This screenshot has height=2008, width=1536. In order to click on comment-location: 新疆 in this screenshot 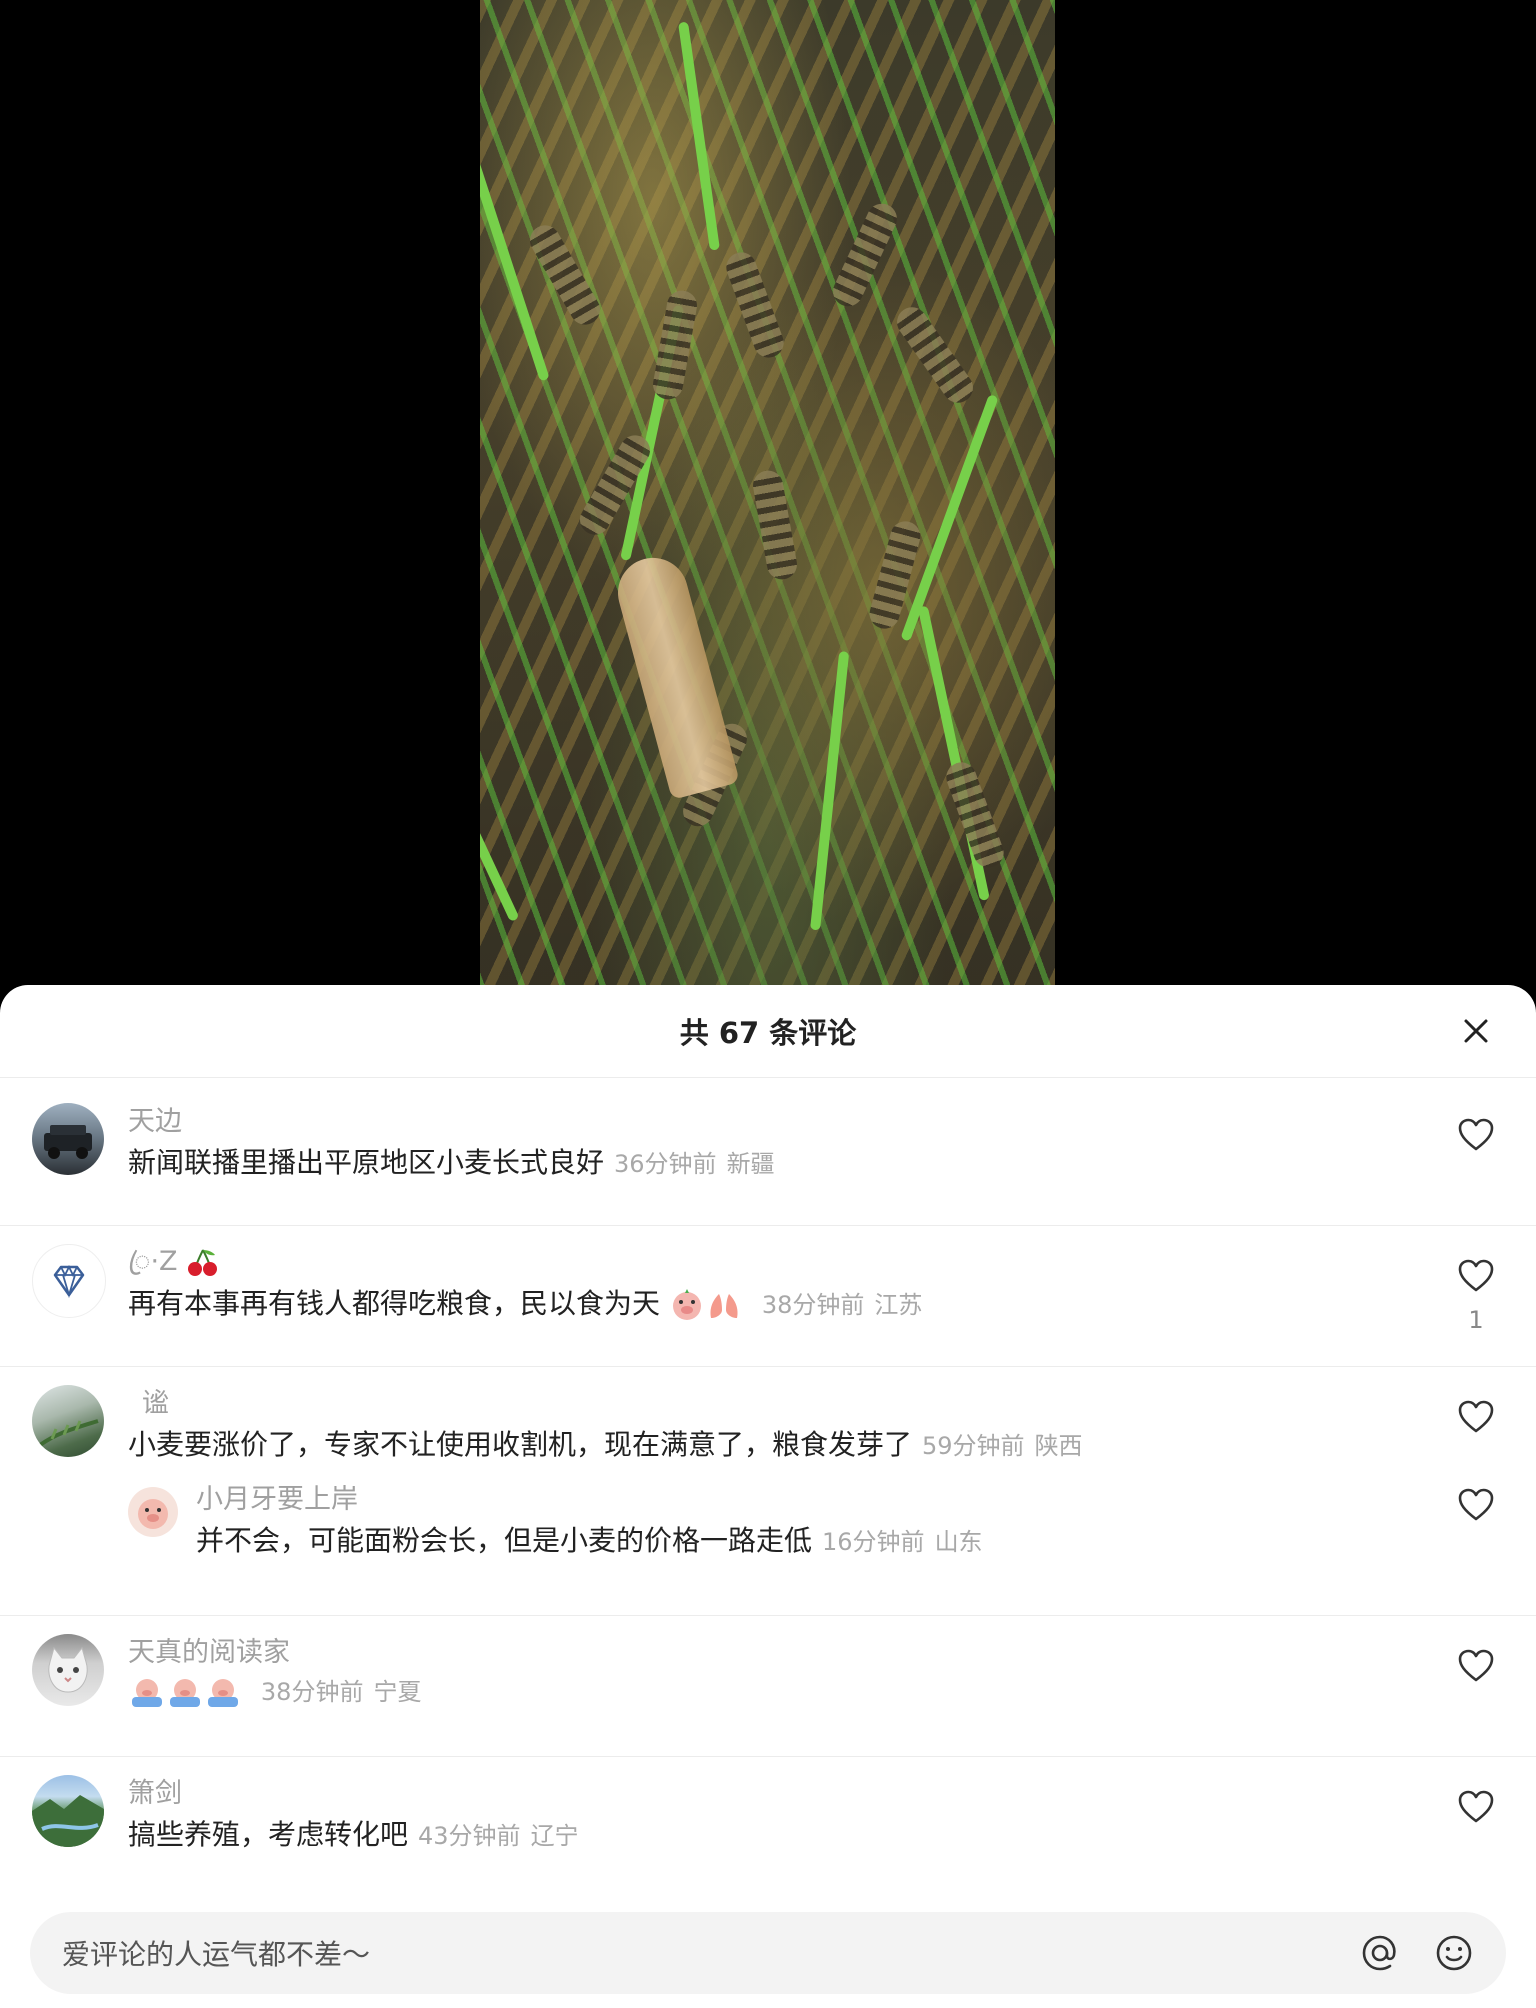, I will do `click(750, 1164)`.